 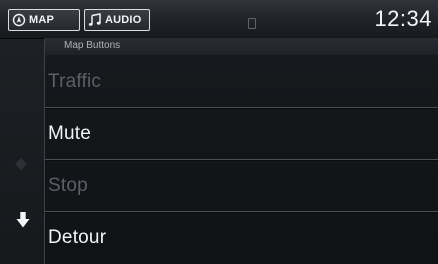 What do you see at coordinates (95, 20) in the screenshot?
I see `music-note-icon` at bounding box center [95, 20].